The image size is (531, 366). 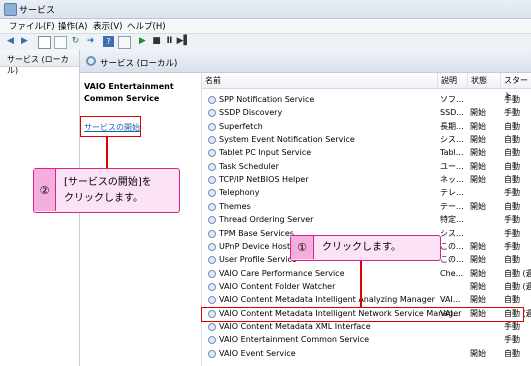 I want to click on export-icon: ➜, so click(x=90, y=41).